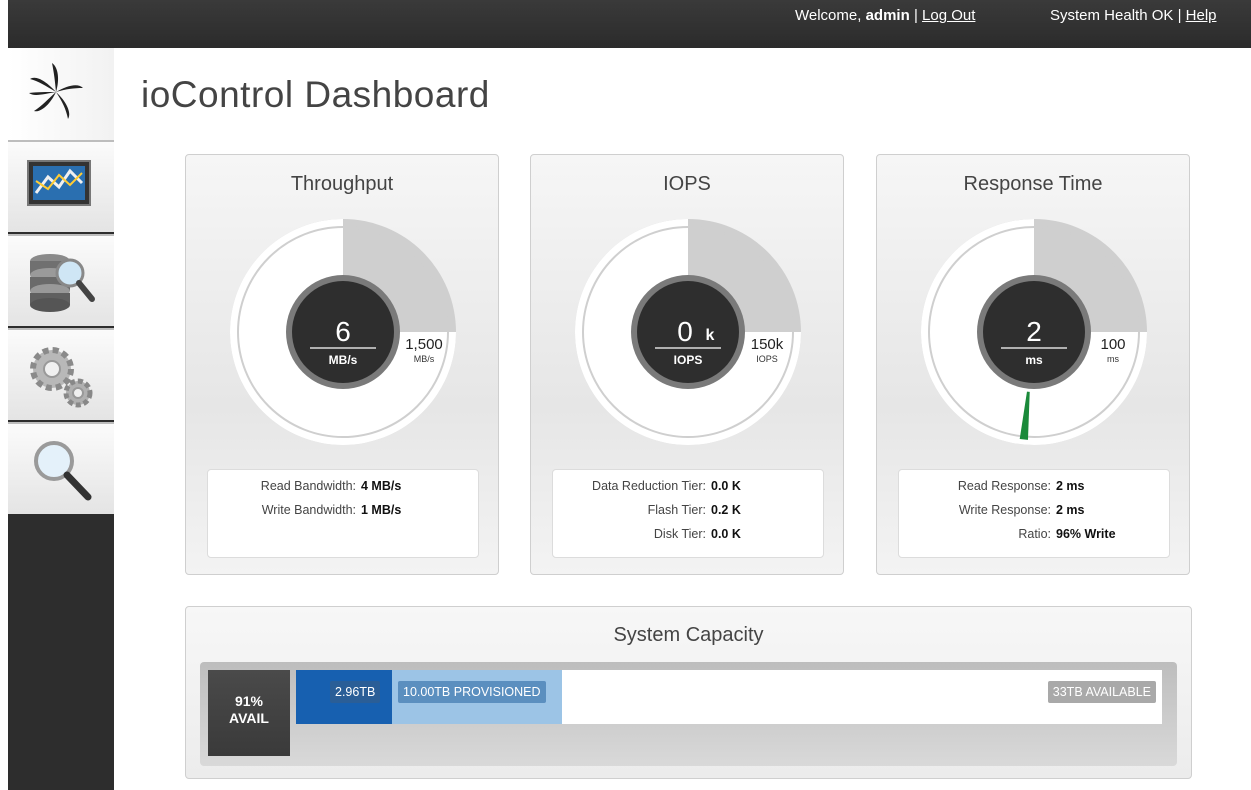 The image size is (1251, 790). I want to click on settings-gears-icon, so click(61, 377).